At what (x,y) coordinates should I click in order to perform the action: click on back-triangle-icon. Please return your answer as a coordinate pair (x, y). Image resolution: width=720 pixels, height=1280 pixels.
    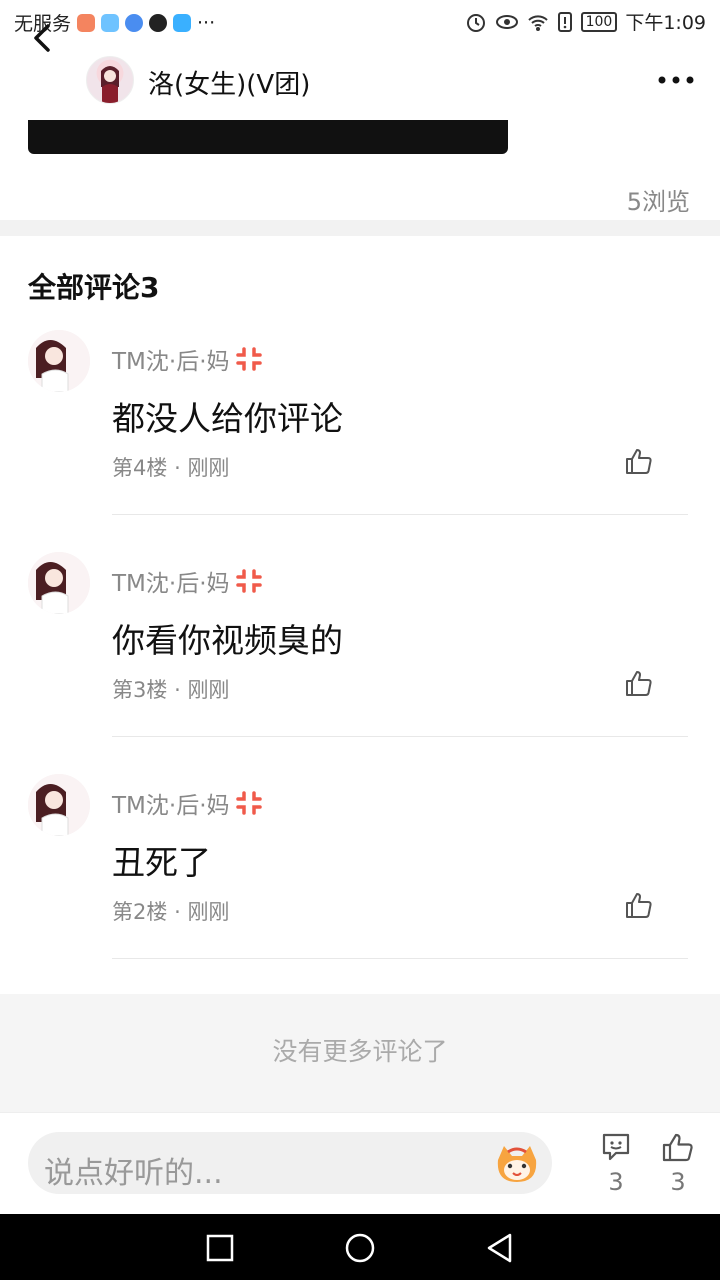
    Looking at the image, I should click on (500, 1248).